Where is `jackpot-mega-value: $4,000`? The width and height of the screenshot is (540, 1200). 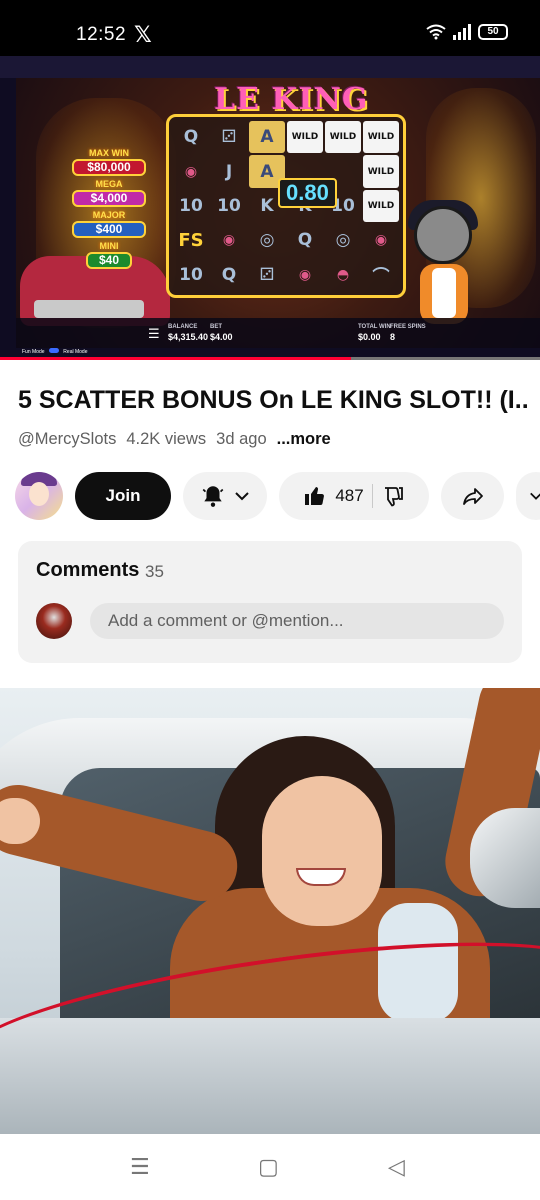
jackpot-mega-value: $4,000 is located at coordinates (109, 198).